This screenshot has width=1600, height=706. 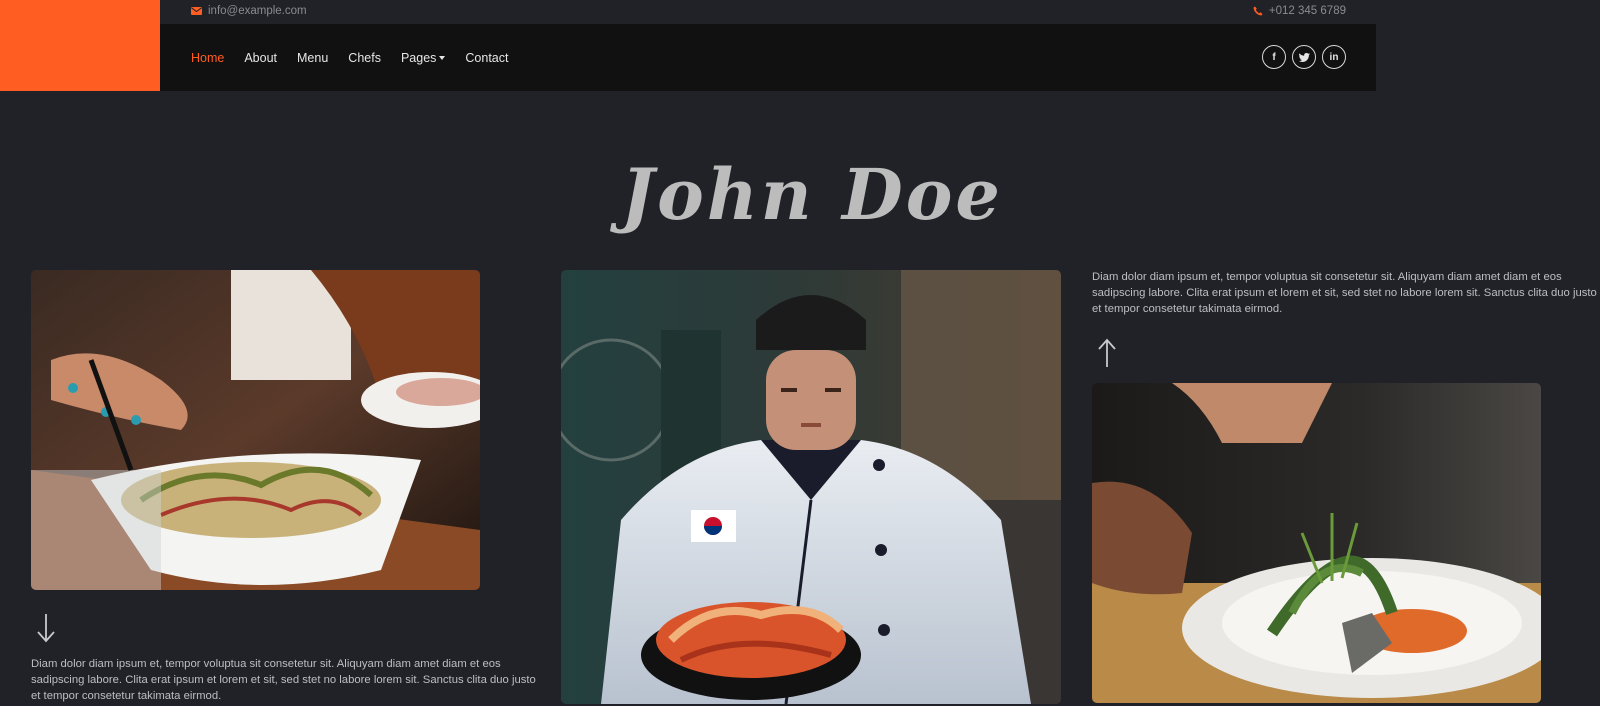 I want to click on topbar-email: info@example.com, so click(x=249, y=11).